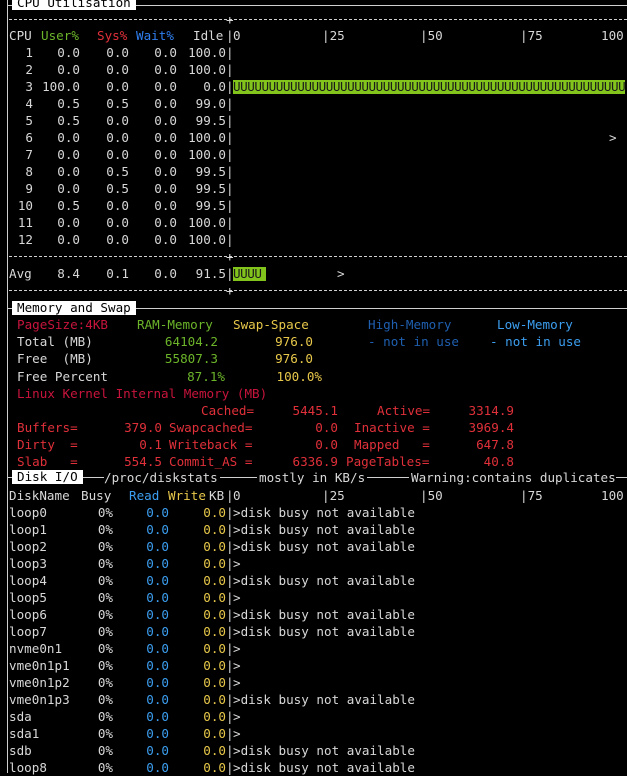 The height and width of the screenshot is (776, 627). Describe the element at coordinates (498, 461) in the screenshot. I see `mem-pagetables-val: 40.8` at that location.